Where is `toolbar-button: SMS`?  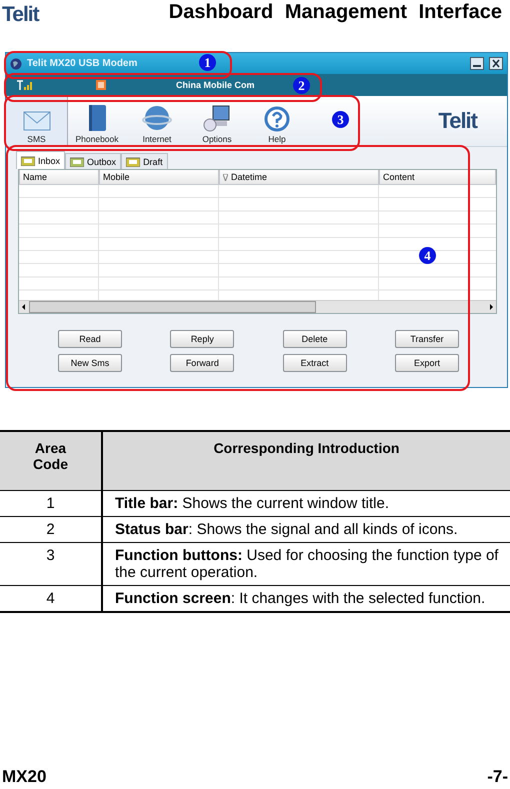
toolbar-button: SMS is located at coordinates (37, 121).